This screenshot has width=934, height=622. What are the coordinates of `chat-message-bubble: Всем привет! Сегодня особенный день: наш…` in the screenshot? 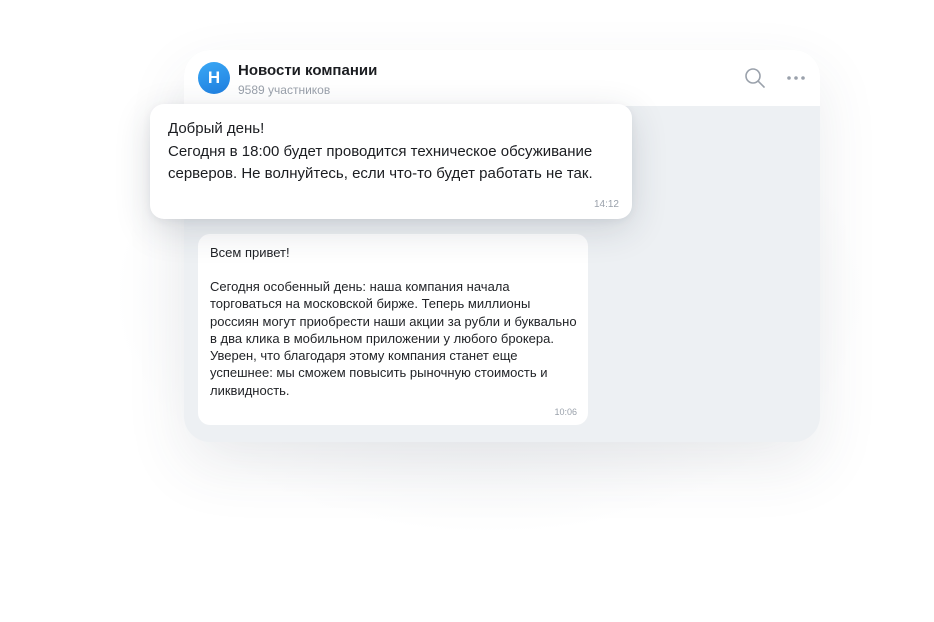 It's located at (393, 329).